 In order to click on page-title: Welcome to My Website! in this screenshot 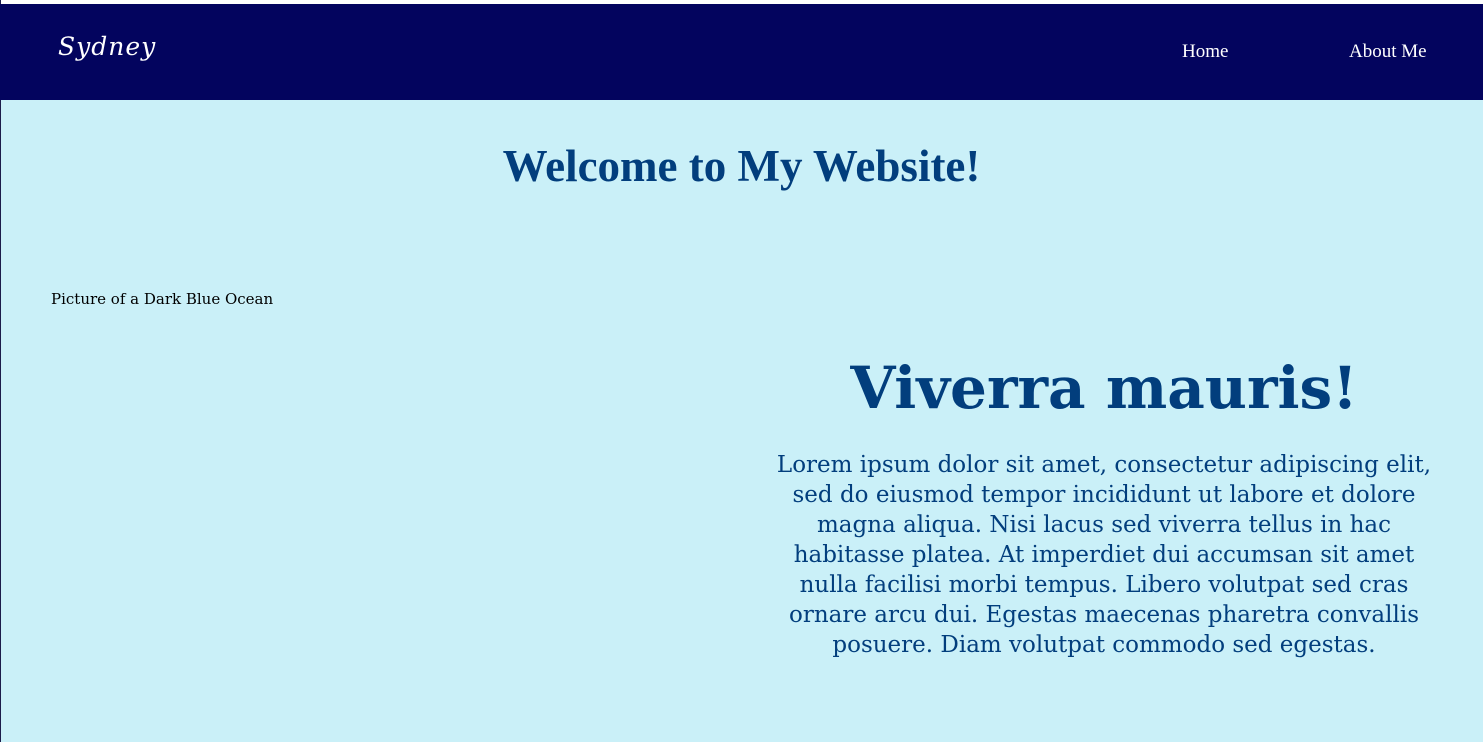, I will do `click(741, 166)`.